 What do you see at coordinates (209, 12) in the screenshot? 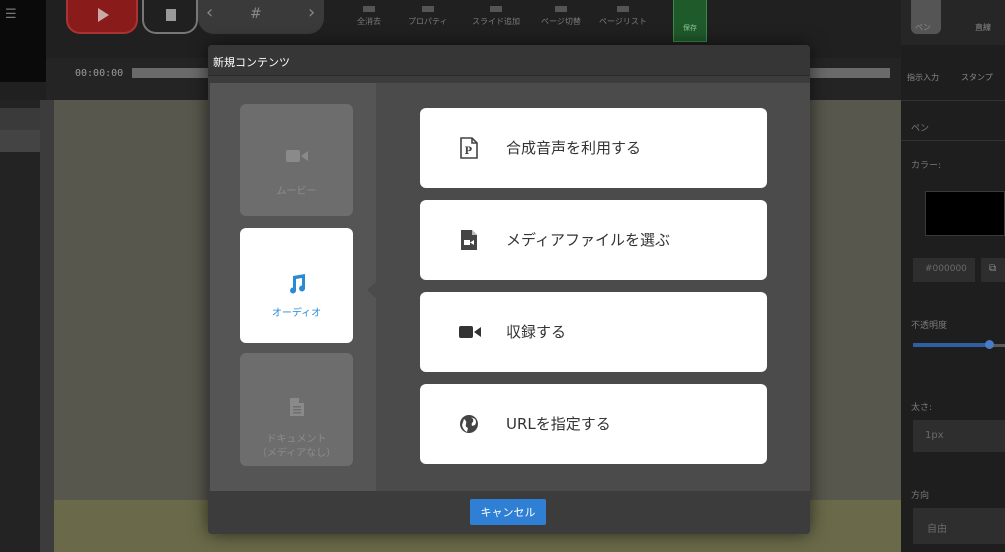
I see `prev-slide-icon: ‹` at bounding box center [209, 12].